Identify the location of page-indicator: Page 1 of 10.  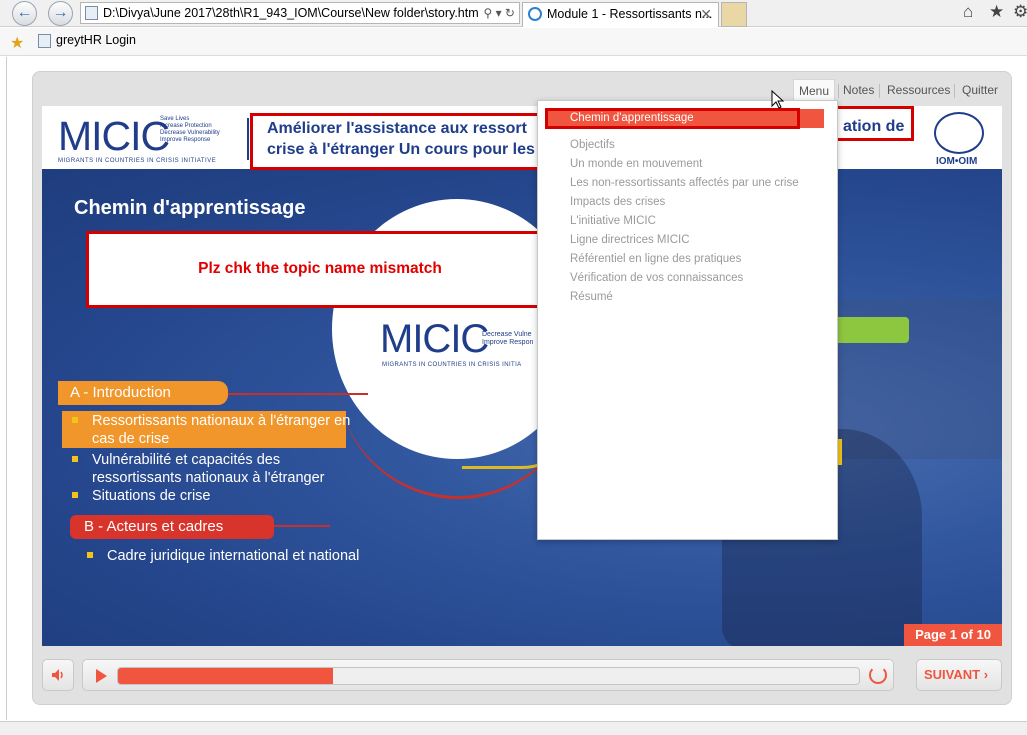
(953, 635).